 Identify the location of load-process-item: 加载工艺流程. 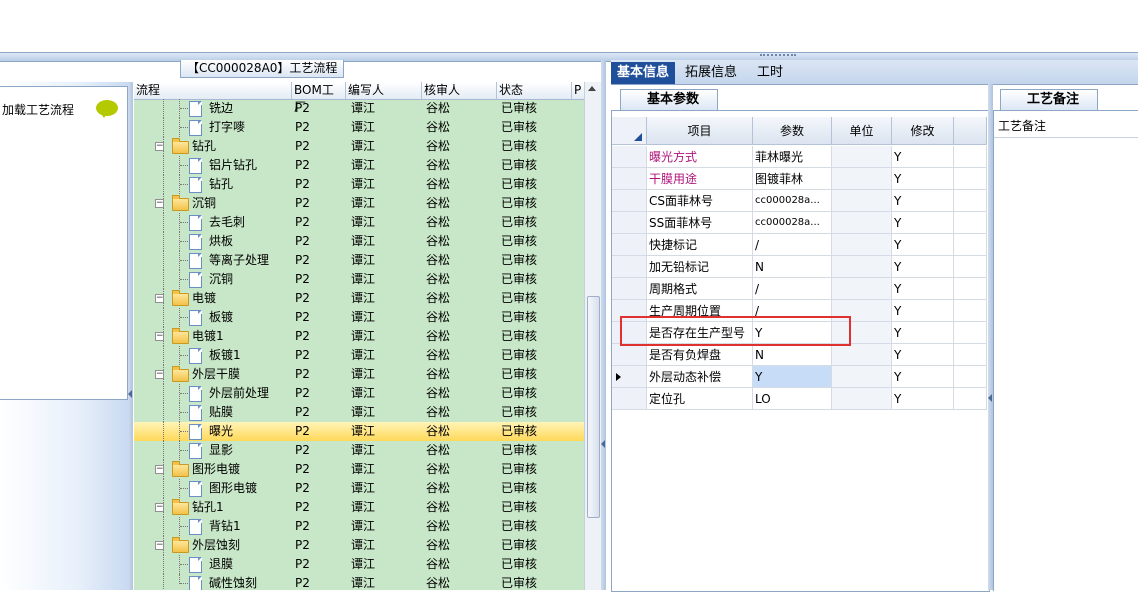
(64, 243).